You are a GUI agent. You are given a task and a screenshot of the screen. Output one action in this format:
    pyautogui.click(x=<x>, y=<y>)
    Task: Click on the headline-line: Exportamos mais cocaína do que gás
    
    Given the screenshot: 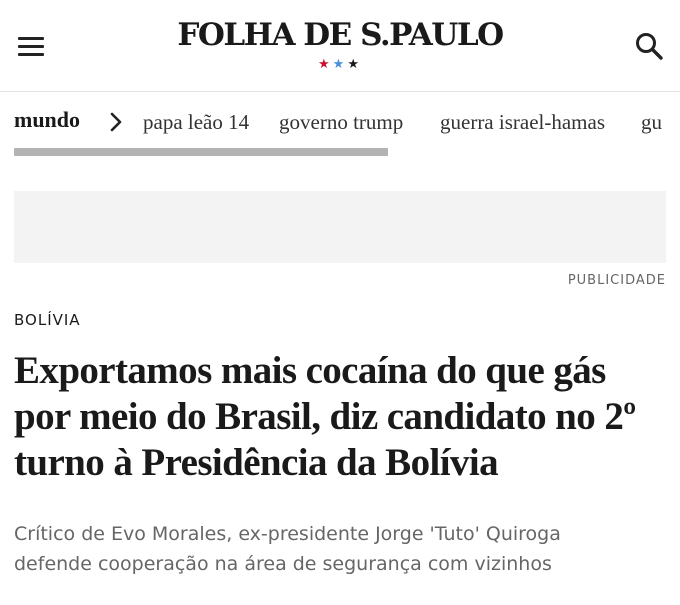 What is the action you would take?
    pyautogui.click(x=310, y=370)
    